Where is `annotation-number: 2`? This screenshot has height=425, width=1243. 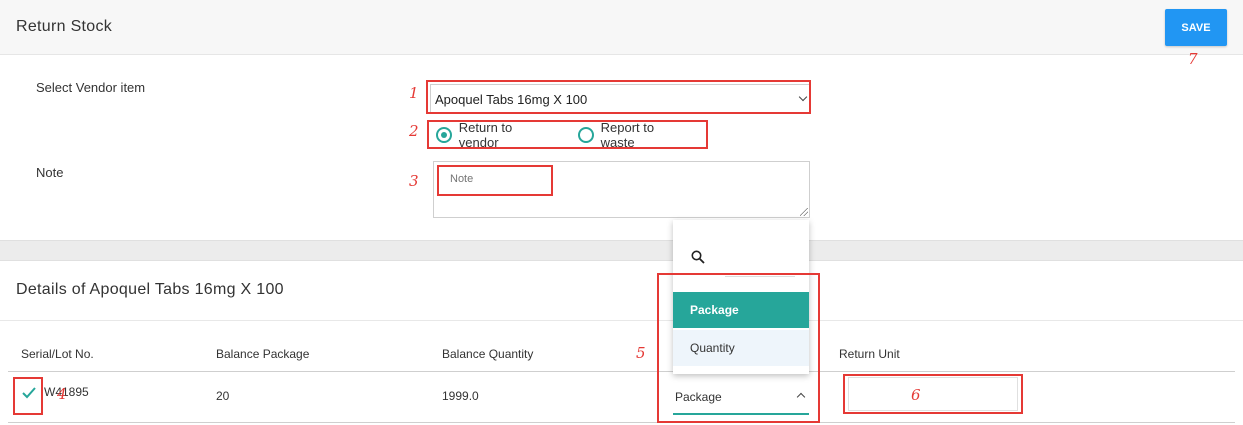
annotation-number: 2 is located at coordinates (414, 131).